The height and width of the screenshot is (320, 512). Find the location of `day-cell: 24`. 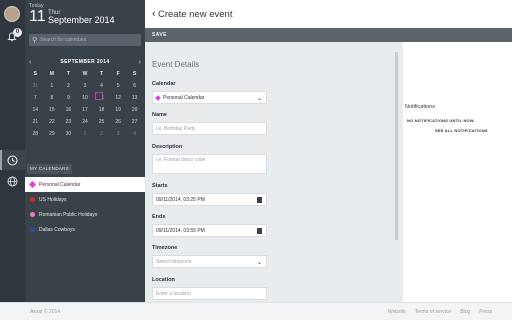

day-cell: 24 is located at coordinates (85, 122).